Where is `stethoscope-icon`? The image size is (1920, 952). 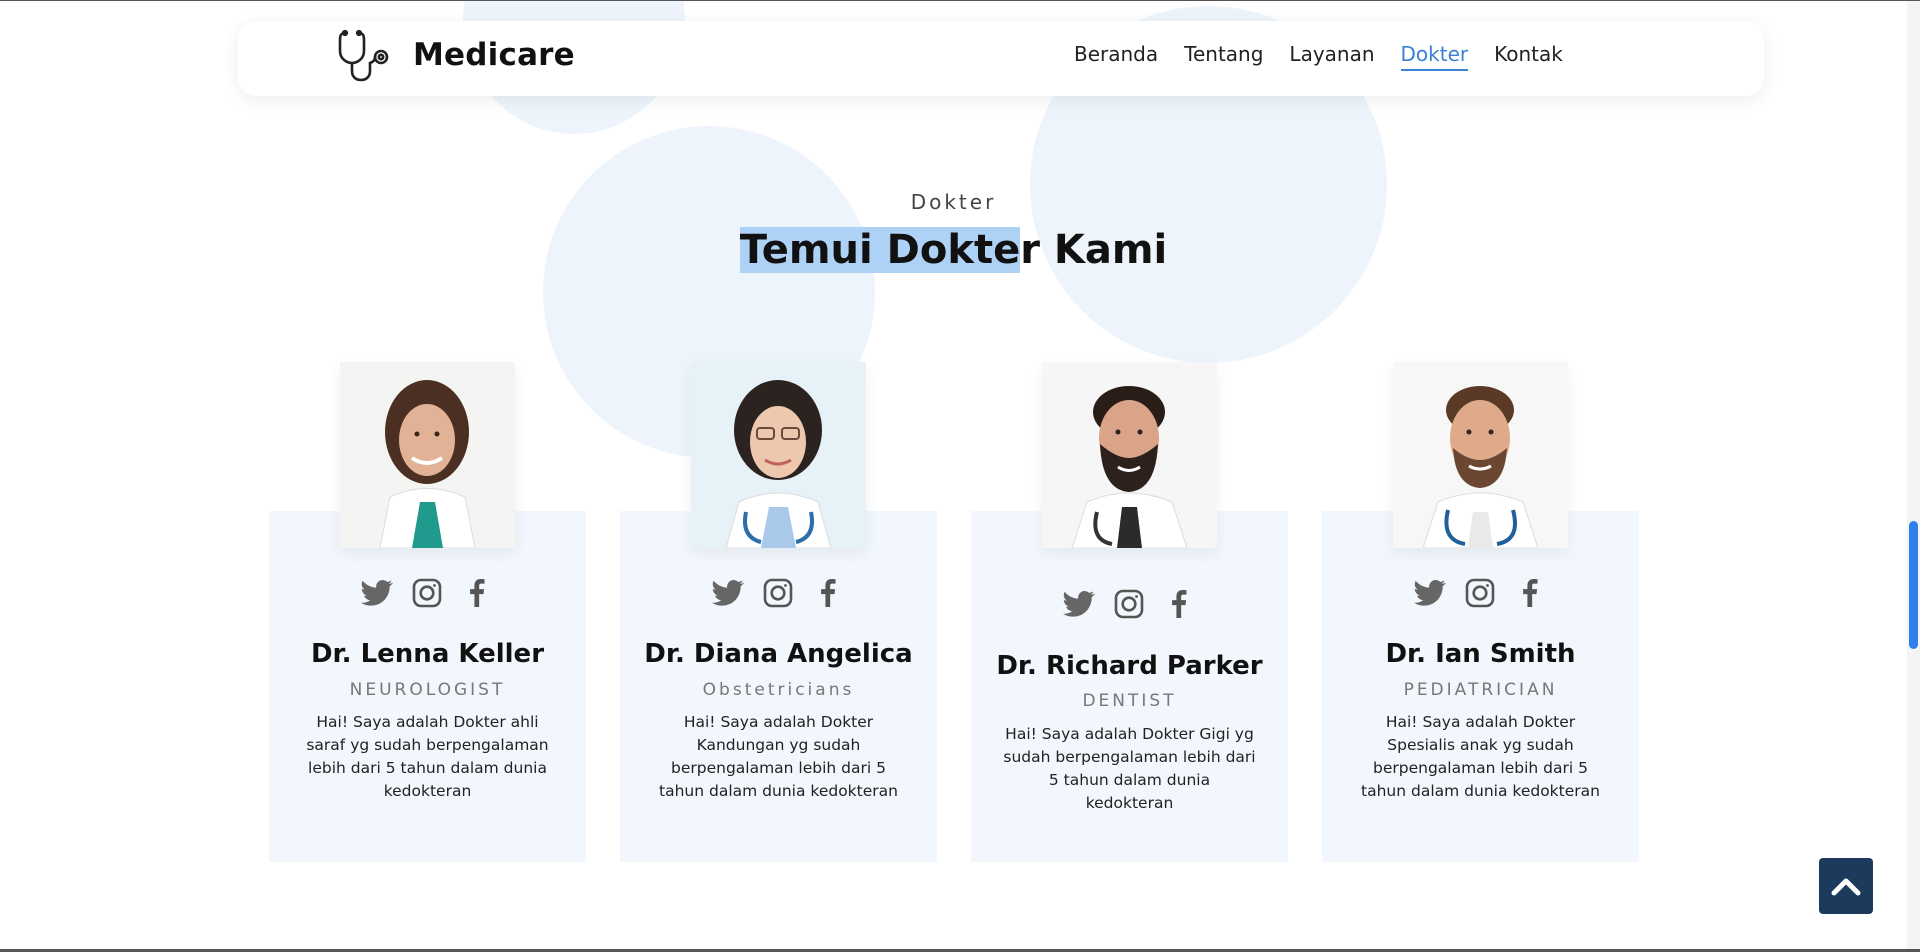
stethoscope-icon is located at coordinates (364, 56).